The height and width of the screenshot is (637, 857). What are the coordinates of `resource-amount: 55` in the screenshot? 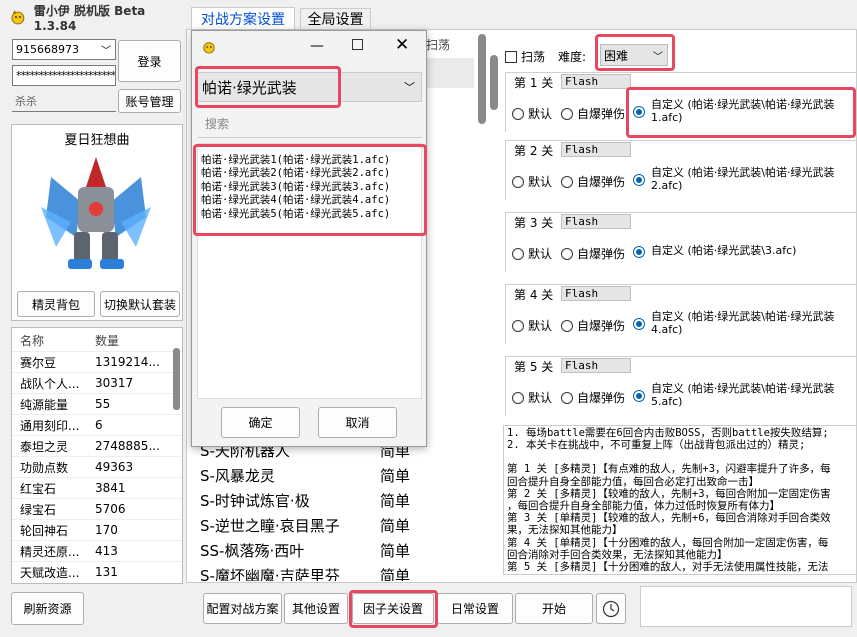 It's located at (103, 404).